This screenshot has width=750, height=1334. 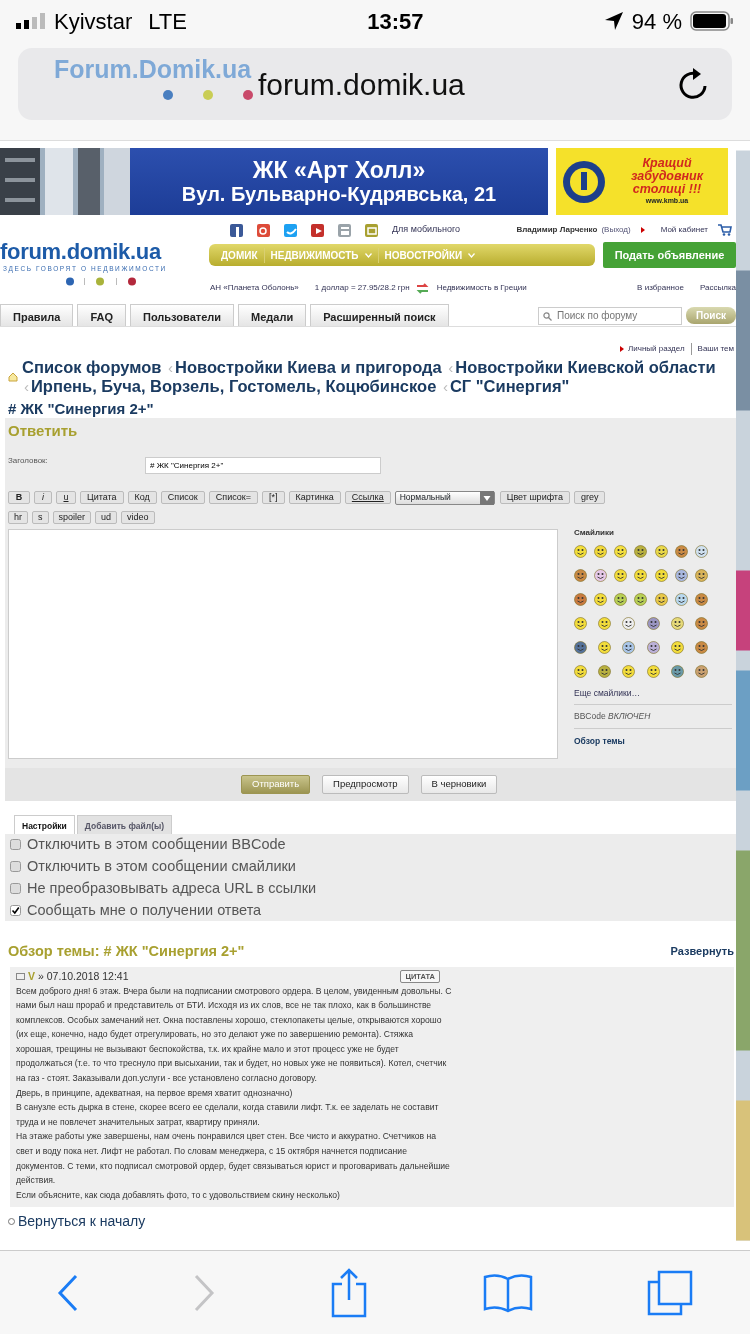 I want to click on format-button: Список=, so click(x=233, y=497).